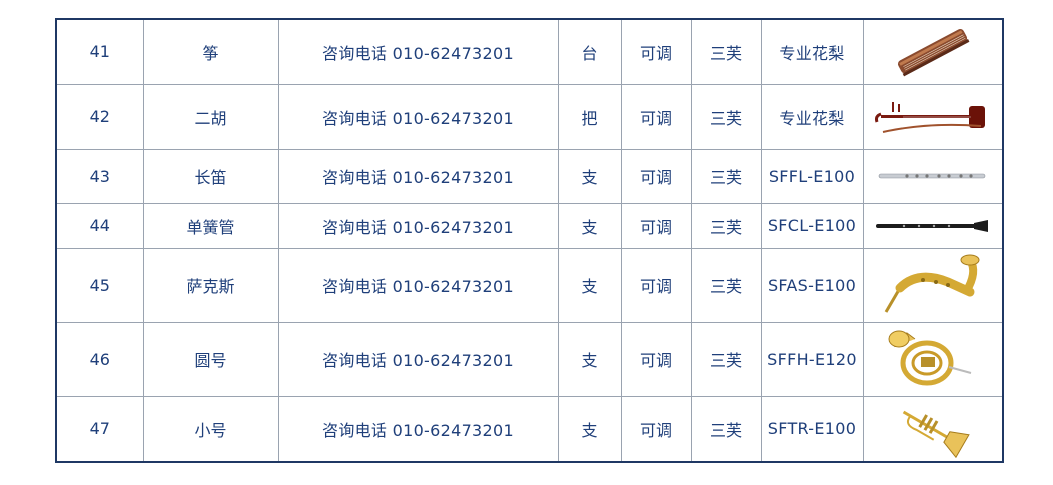 This screenshot has height=485, width=1053. Describe the element at coordinates (812, 225) in the screenshot. I see `model: SFCL-E100` at that location.